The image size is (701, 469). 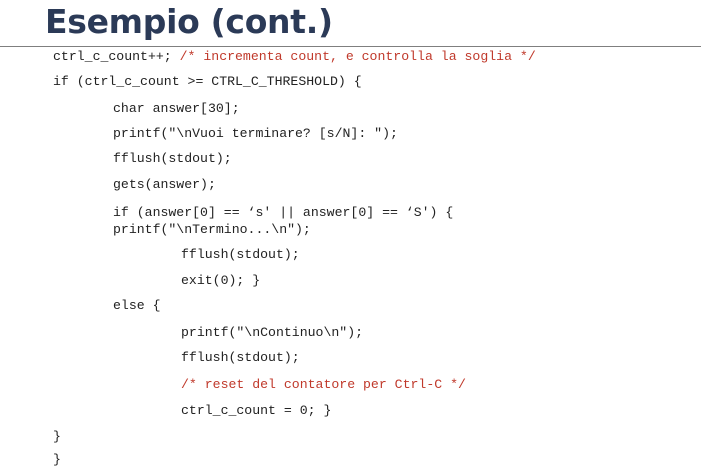 I want to click on code-line-2: if (ctrl_c_count >= CTRL_C_THRESHOLD) {, so click(x=207, y=81).